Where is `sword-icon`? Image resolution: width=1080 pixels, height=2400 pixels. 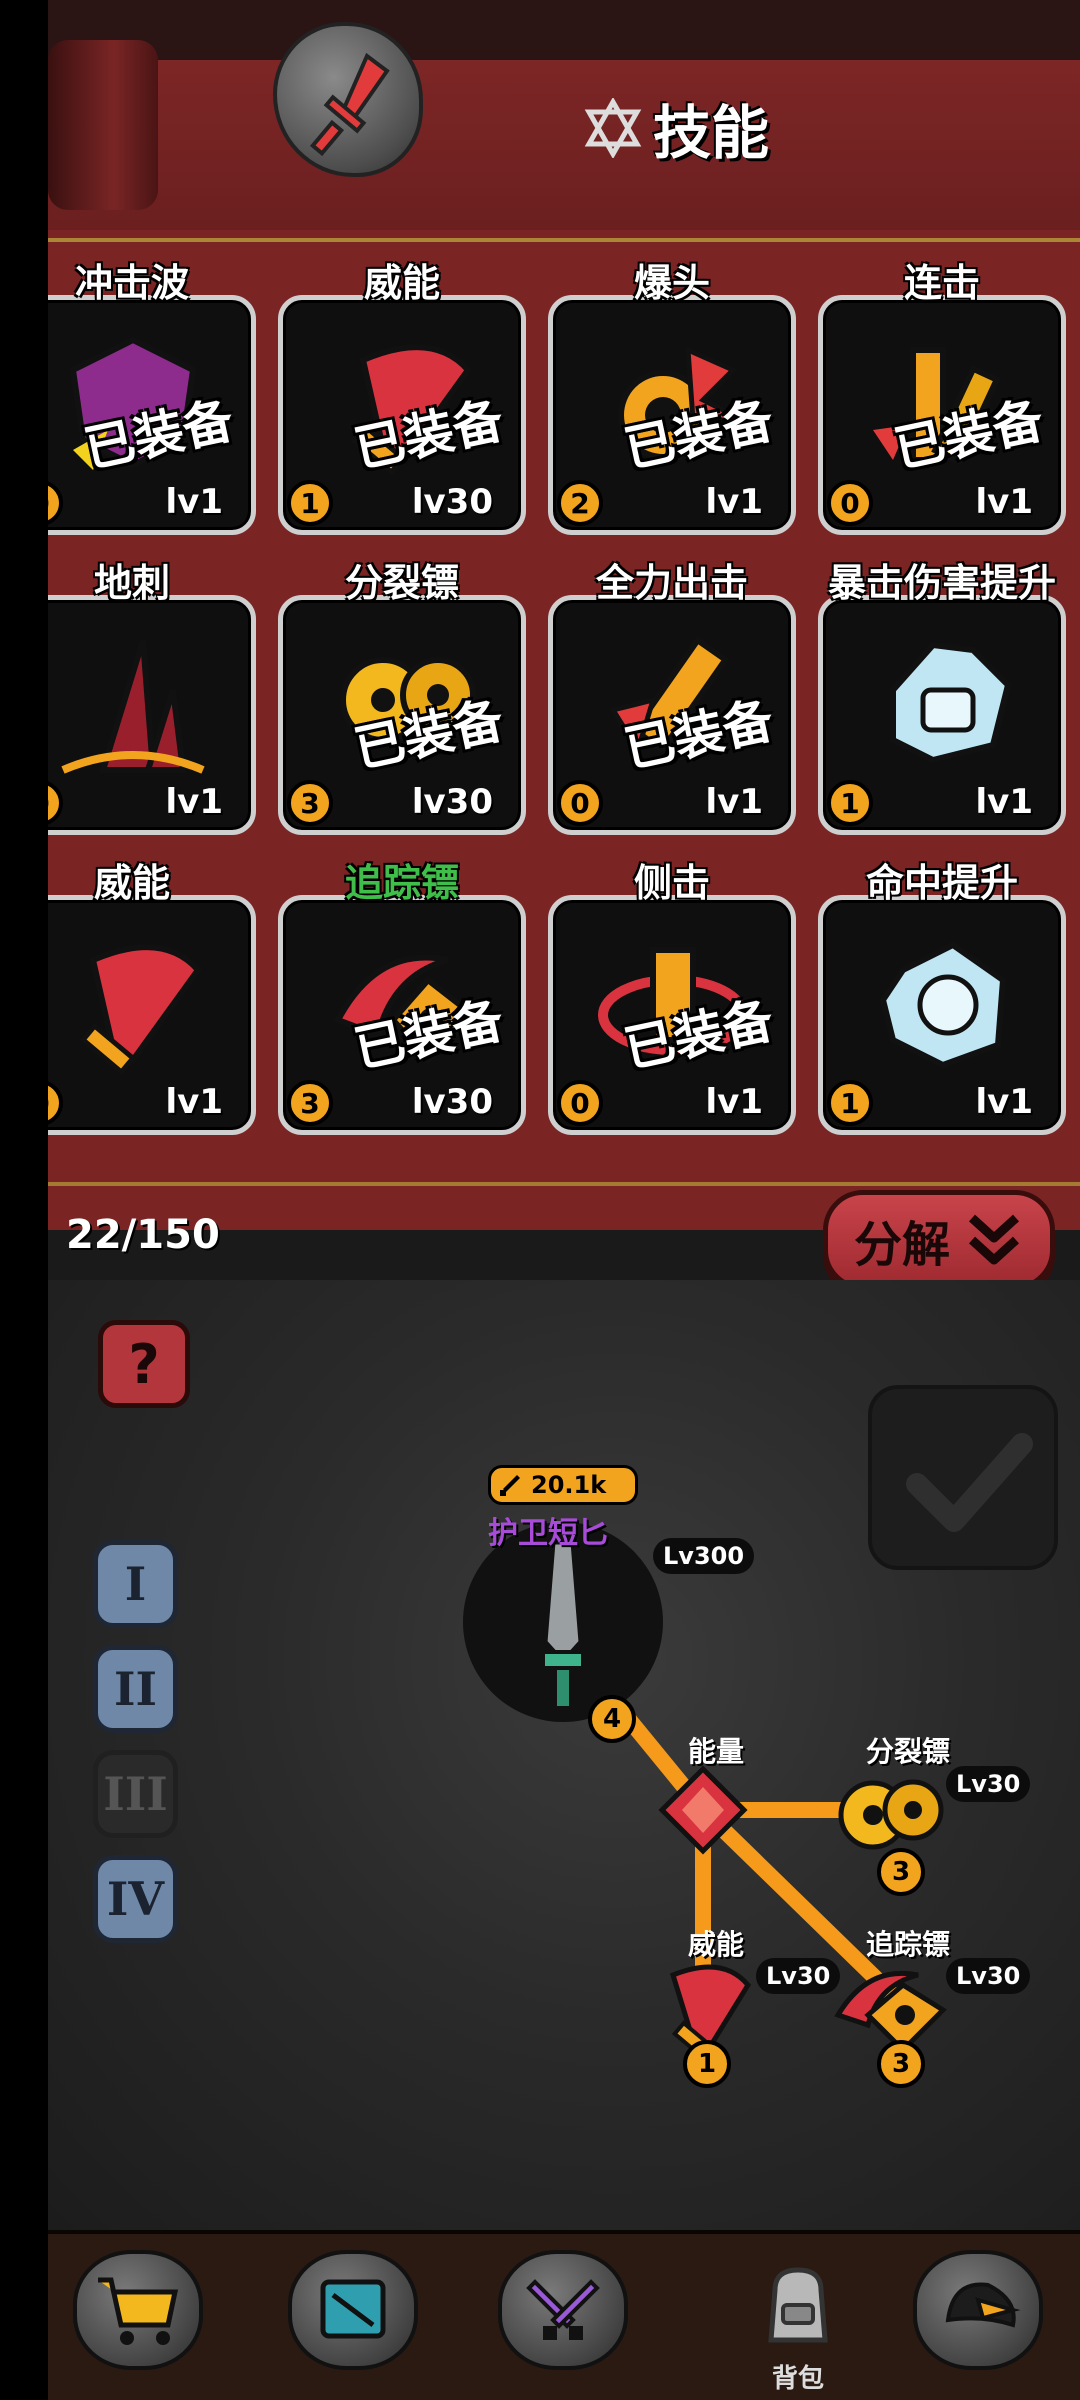 sword-icon is located at coordinates (349, 104).